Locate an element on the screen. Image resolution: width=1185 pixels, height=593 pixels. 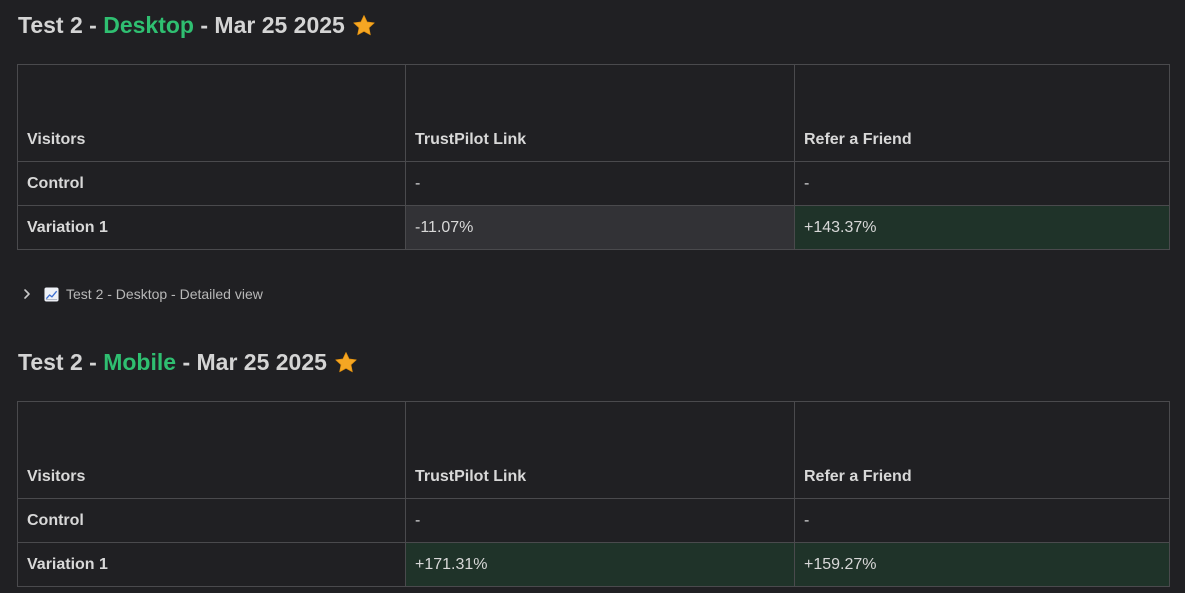
detailed-view-toggle: Test 2 - Desktop - Detailed view is located at coordinates (141, 294).